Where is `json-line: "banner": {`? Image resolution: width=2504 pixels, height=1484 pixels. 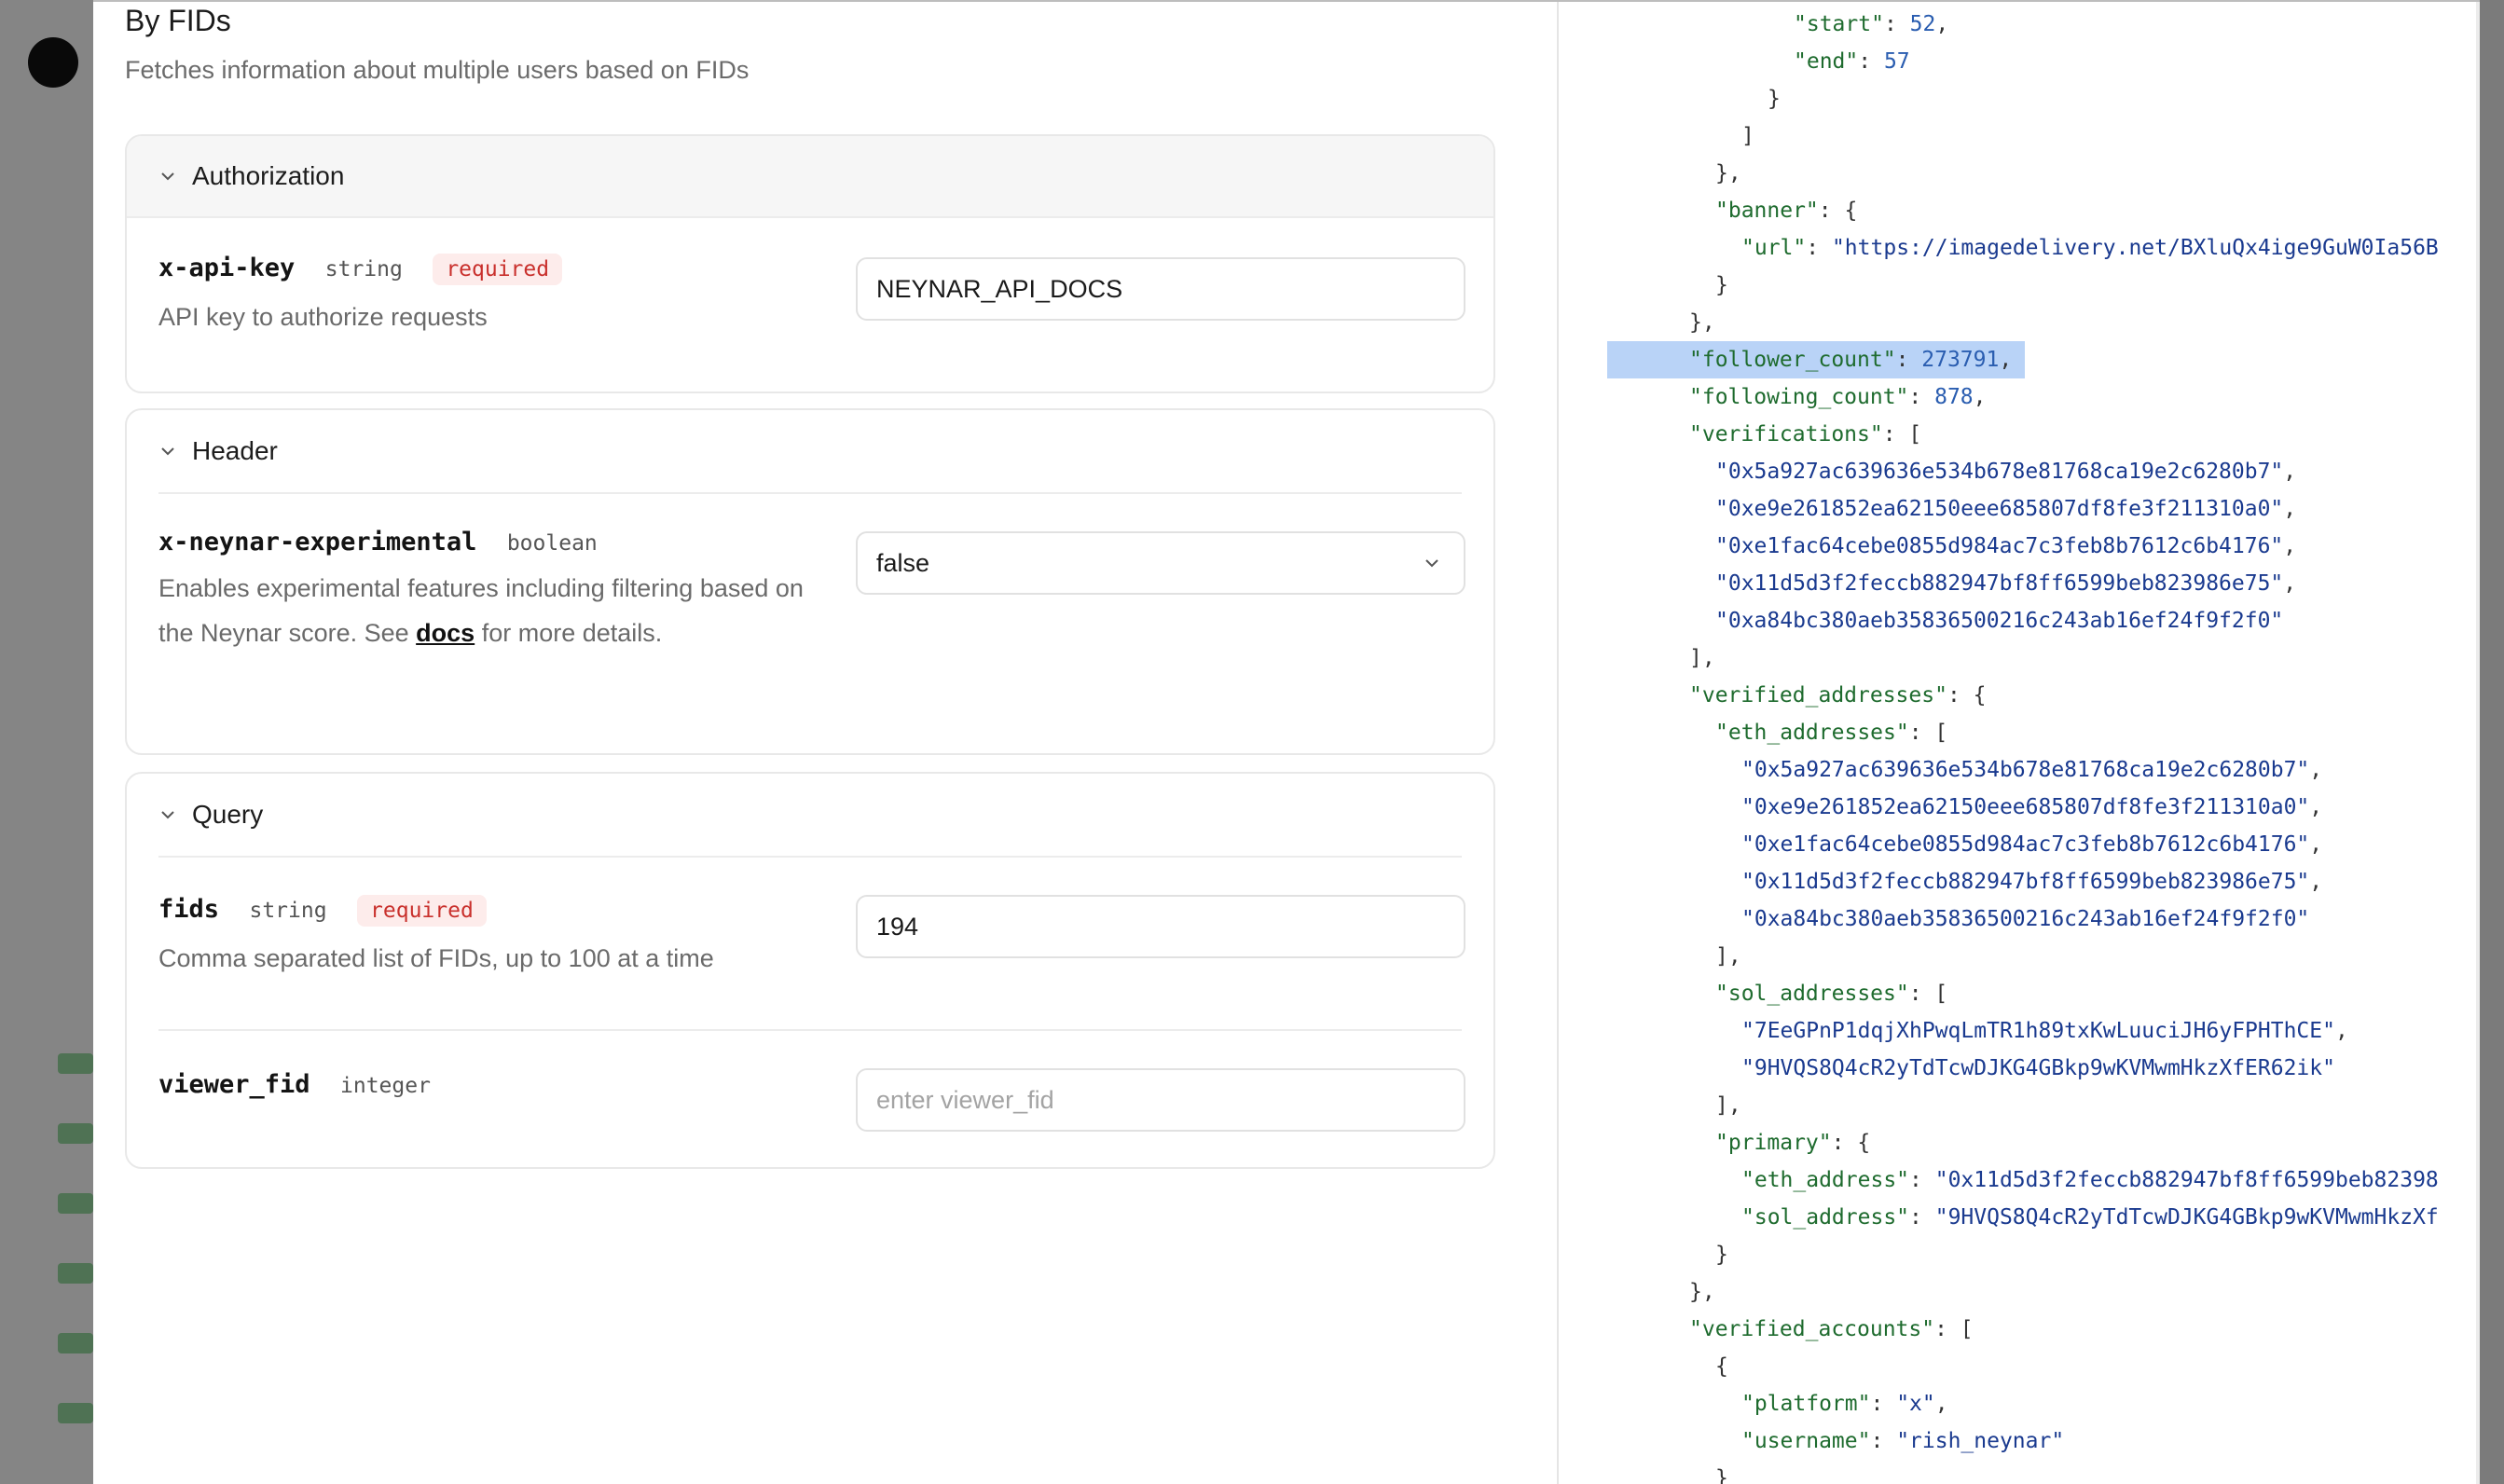
json-line: "banner": { is located at coordinates (1786, 211).